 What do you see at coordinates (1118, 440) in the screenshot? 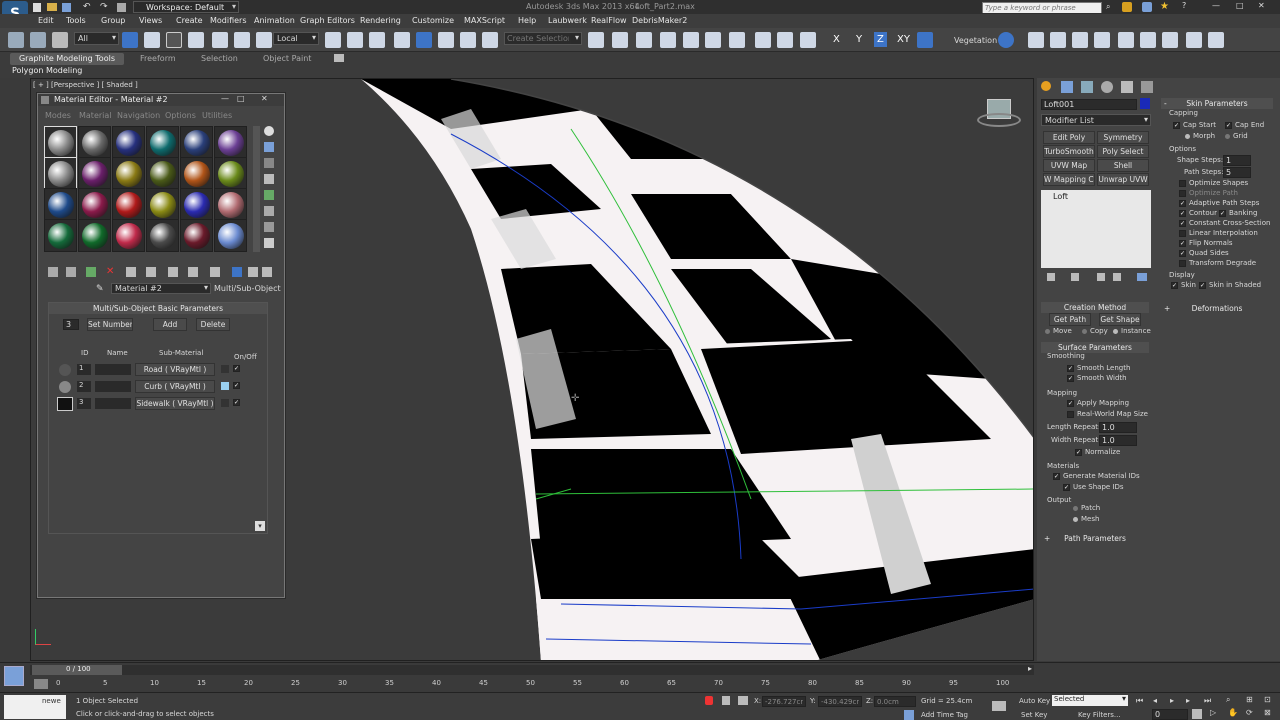
I see `width-repeat-input` at bounding box center [1118, 440].